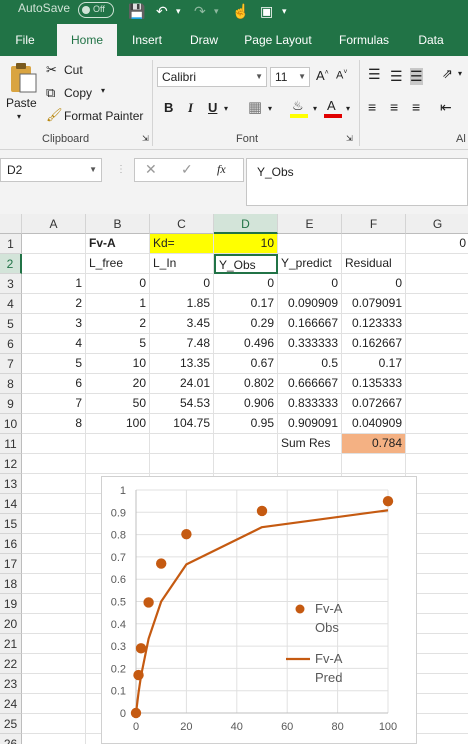  What do you see at coordinates (310, 324) in the screenshot?
I see `cell-e5: 0.166667` at bounding box center [310, 324].